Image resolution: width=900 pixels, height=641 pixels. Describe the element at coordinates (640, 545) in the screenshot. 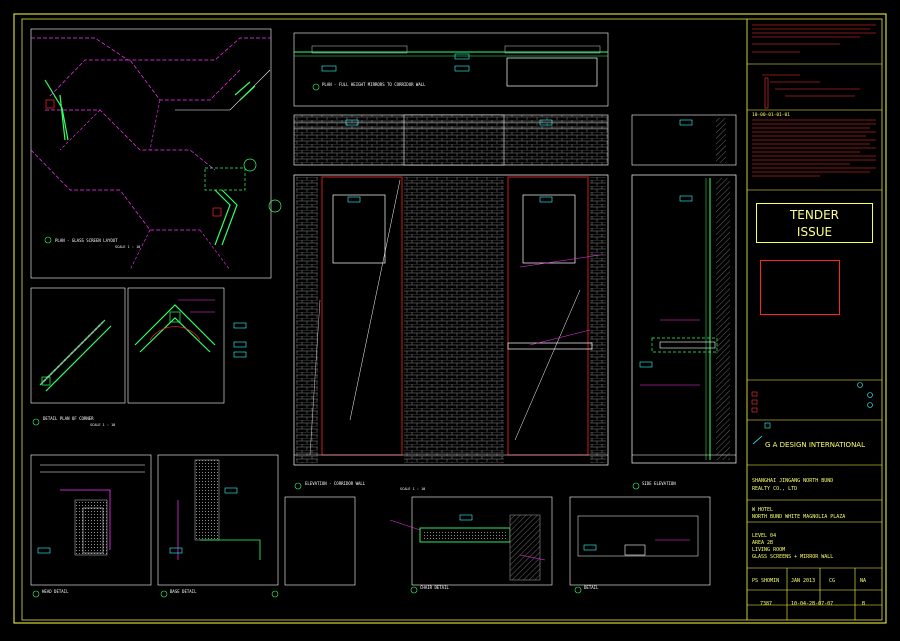

I see `bottom-detail-5: DETAIL` at that location.